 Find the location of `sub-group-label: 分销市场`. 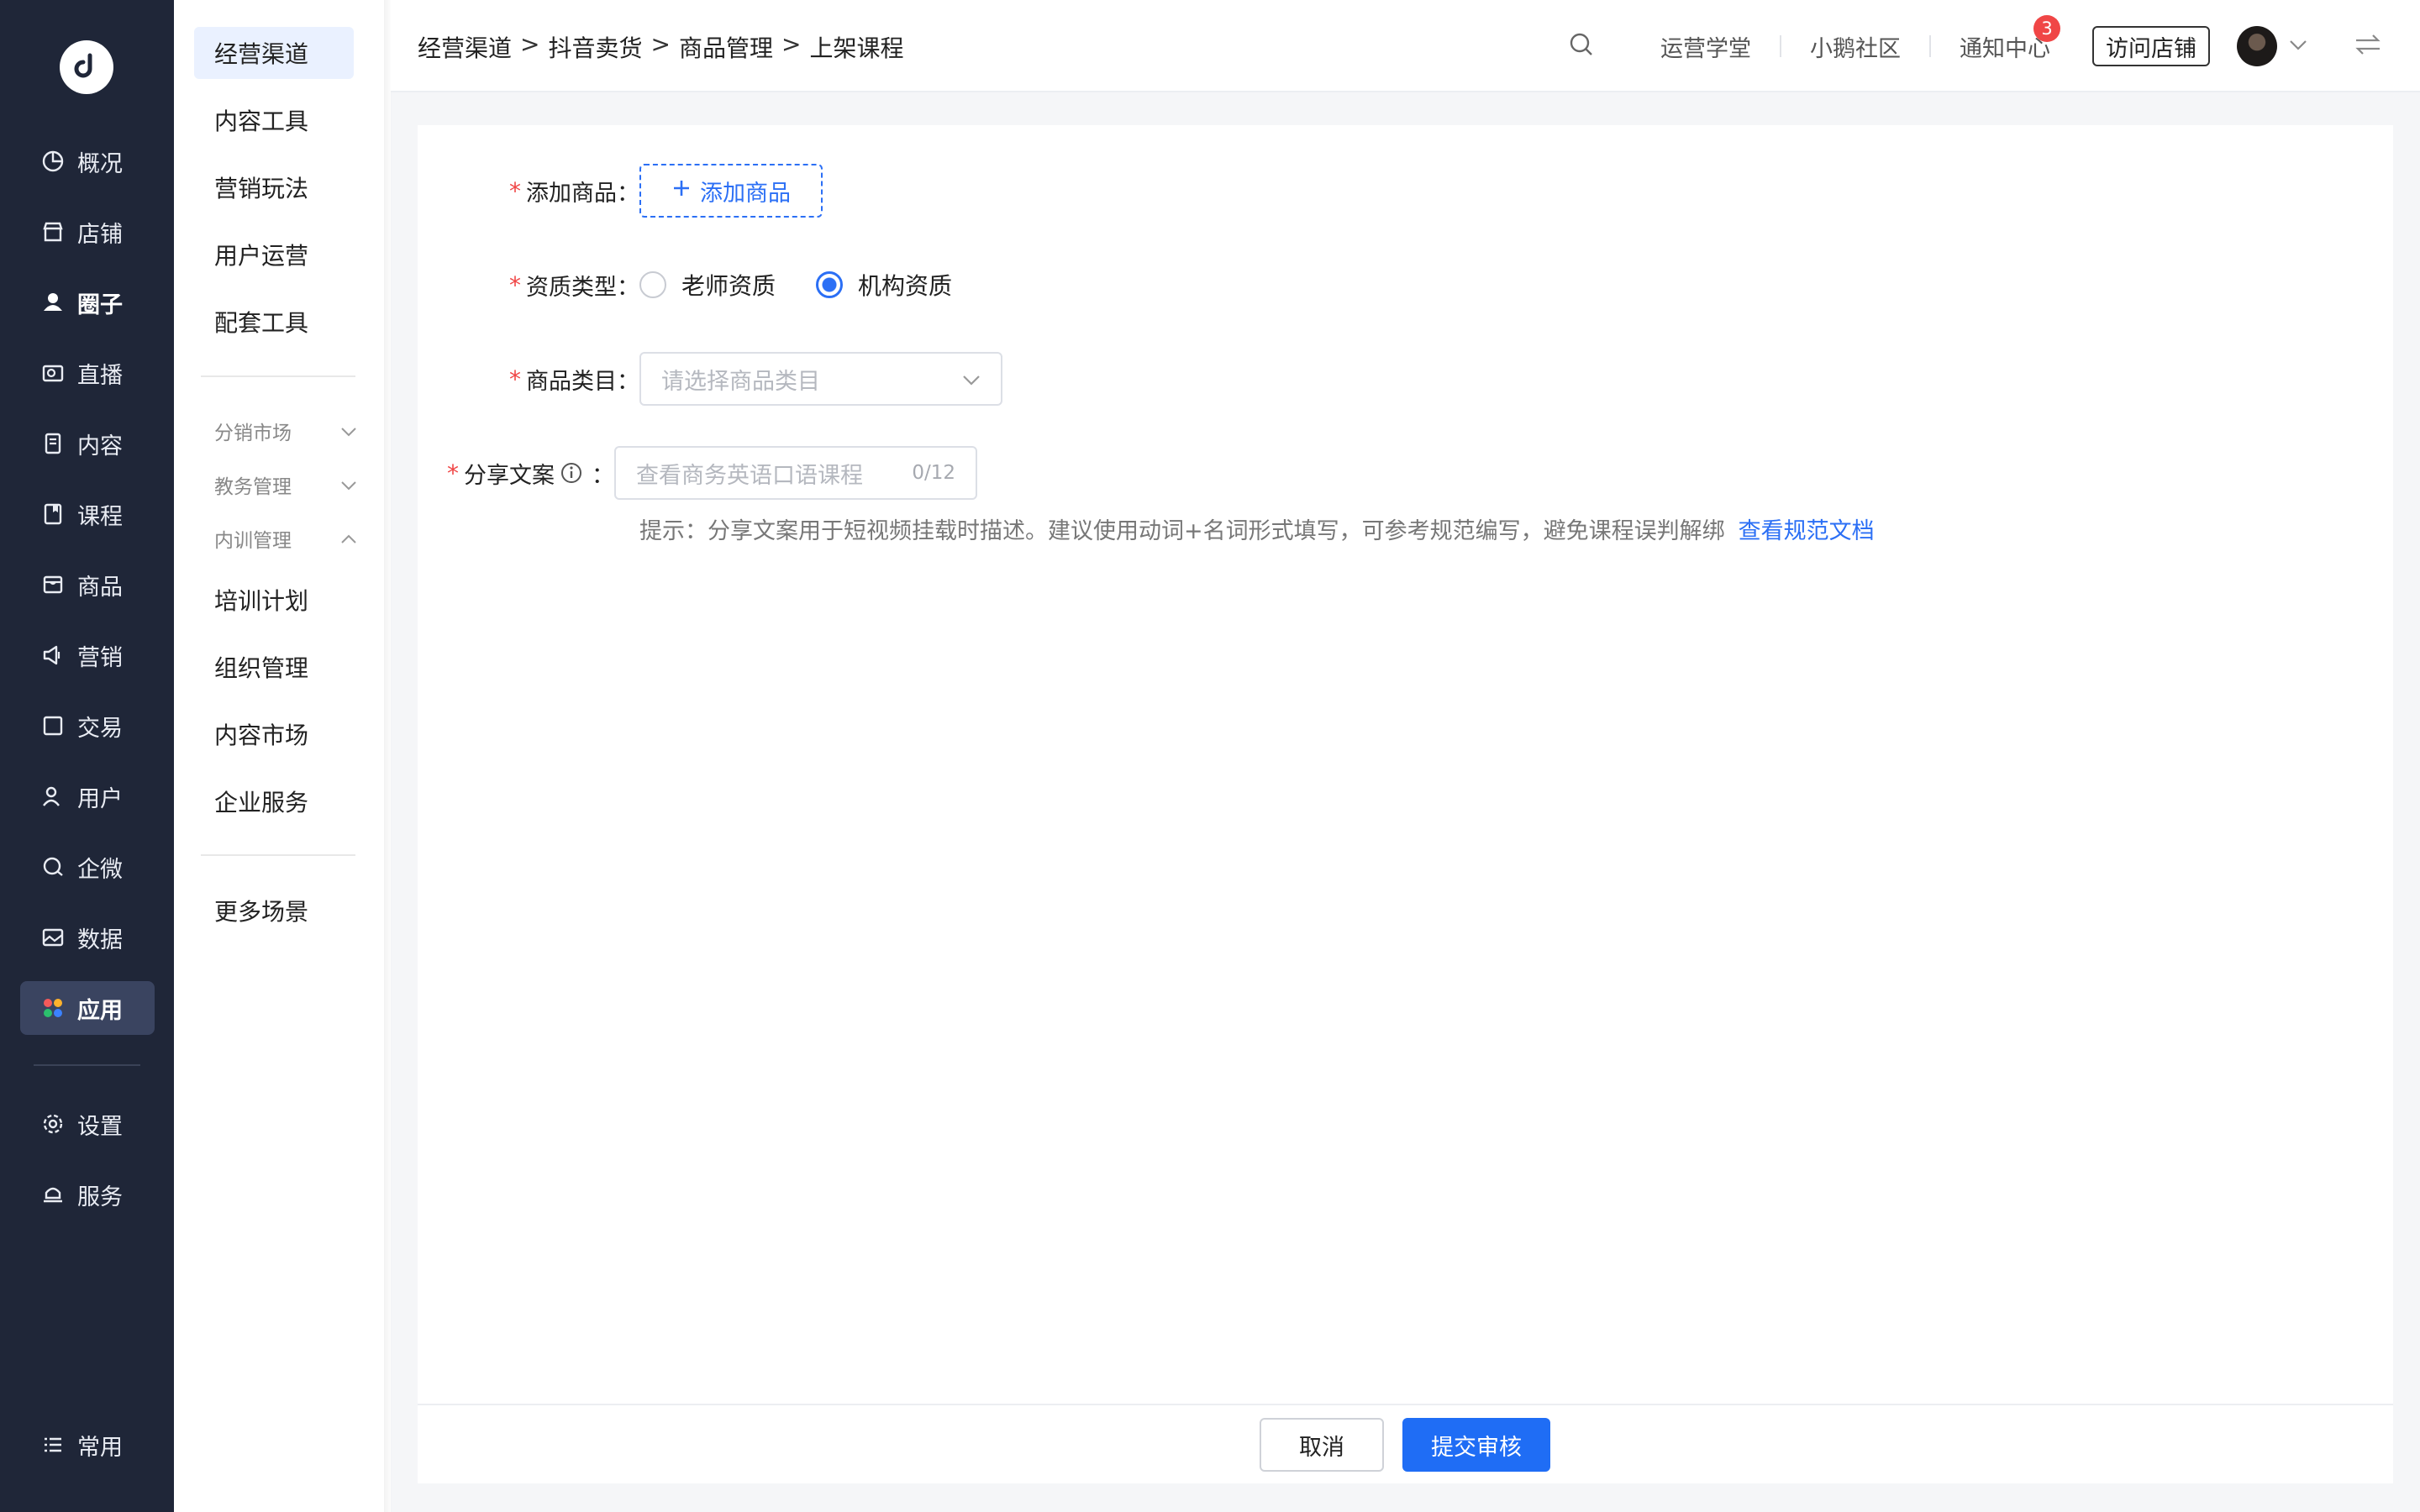

sub-group-label: 分销市场 is located at coordinates (253, 433).